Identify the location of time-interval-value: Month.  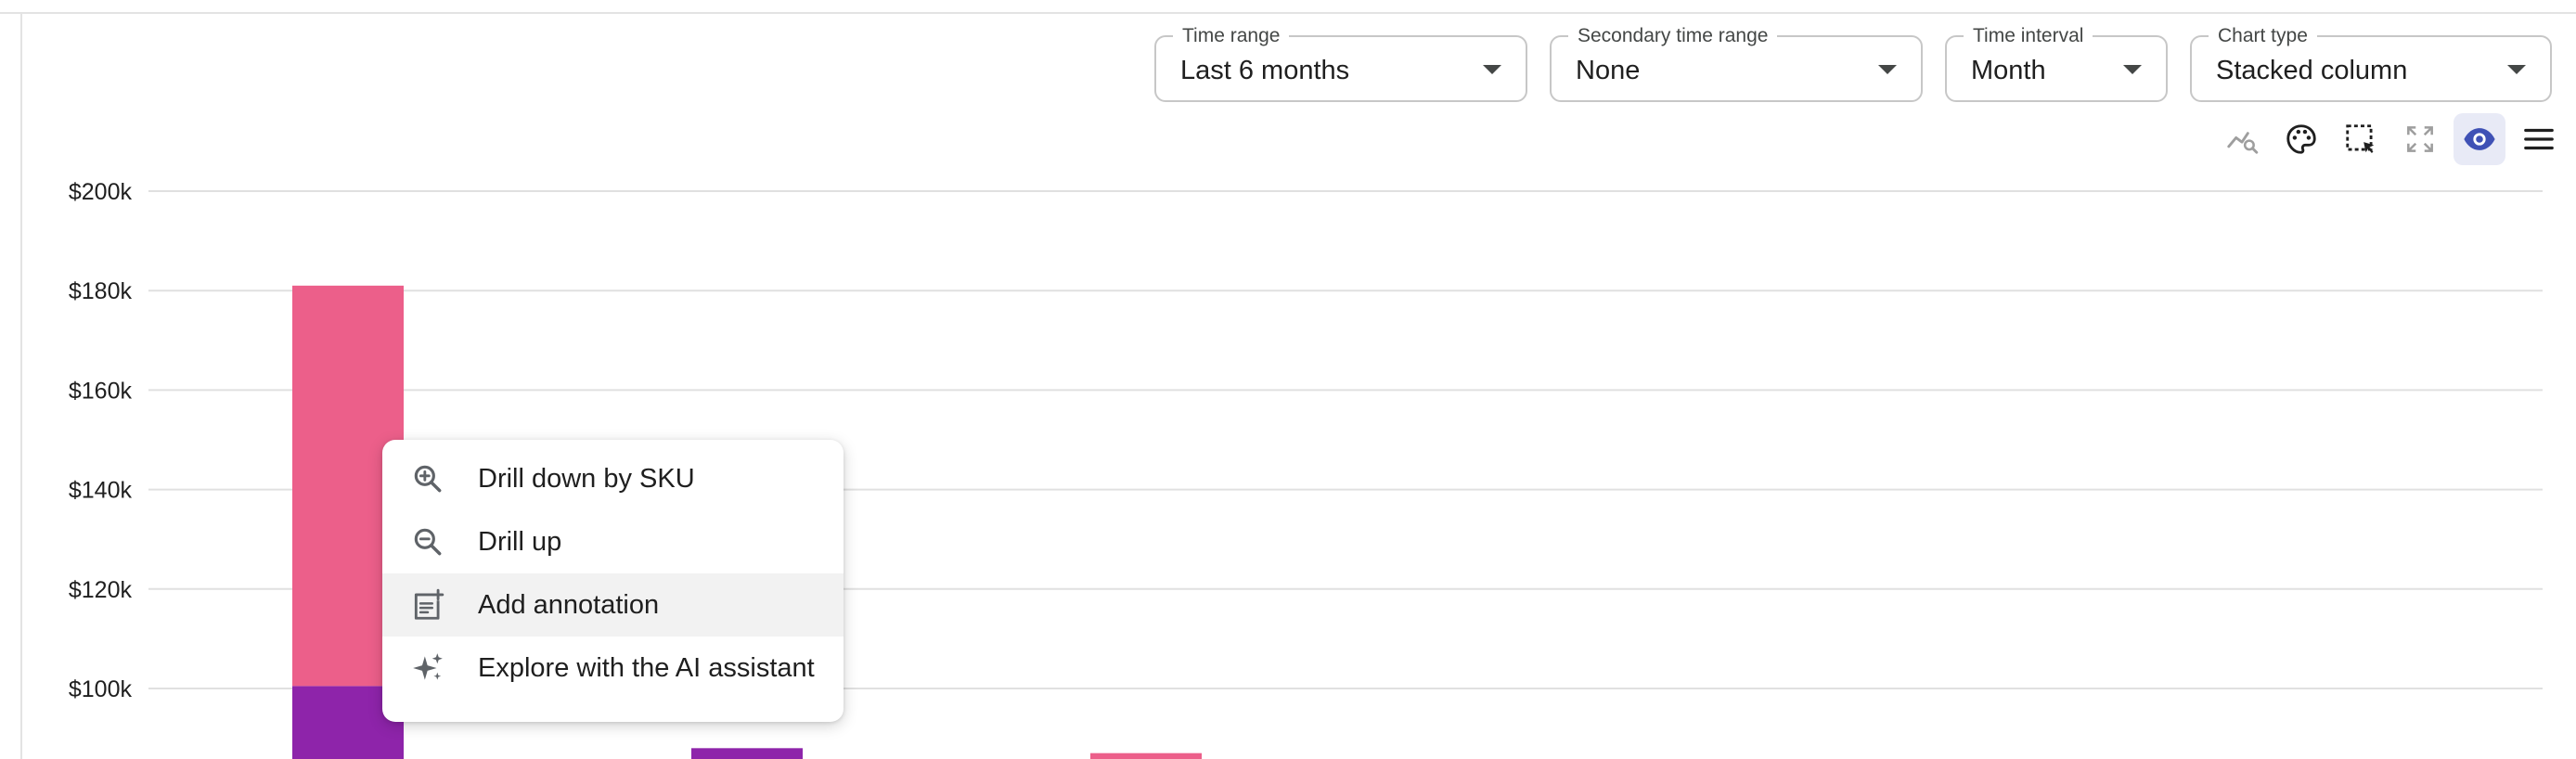
(2009, 70).